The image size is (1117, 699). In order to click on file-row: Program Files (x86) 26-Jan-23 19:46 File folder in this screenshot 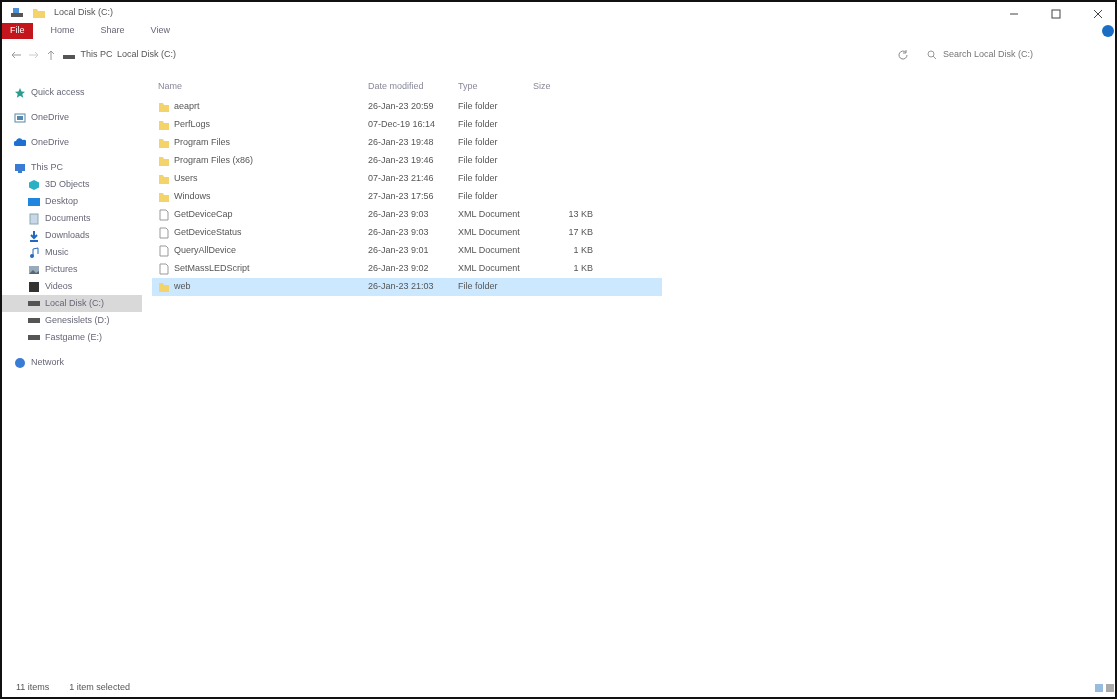, I will do `click(407, 161)`.